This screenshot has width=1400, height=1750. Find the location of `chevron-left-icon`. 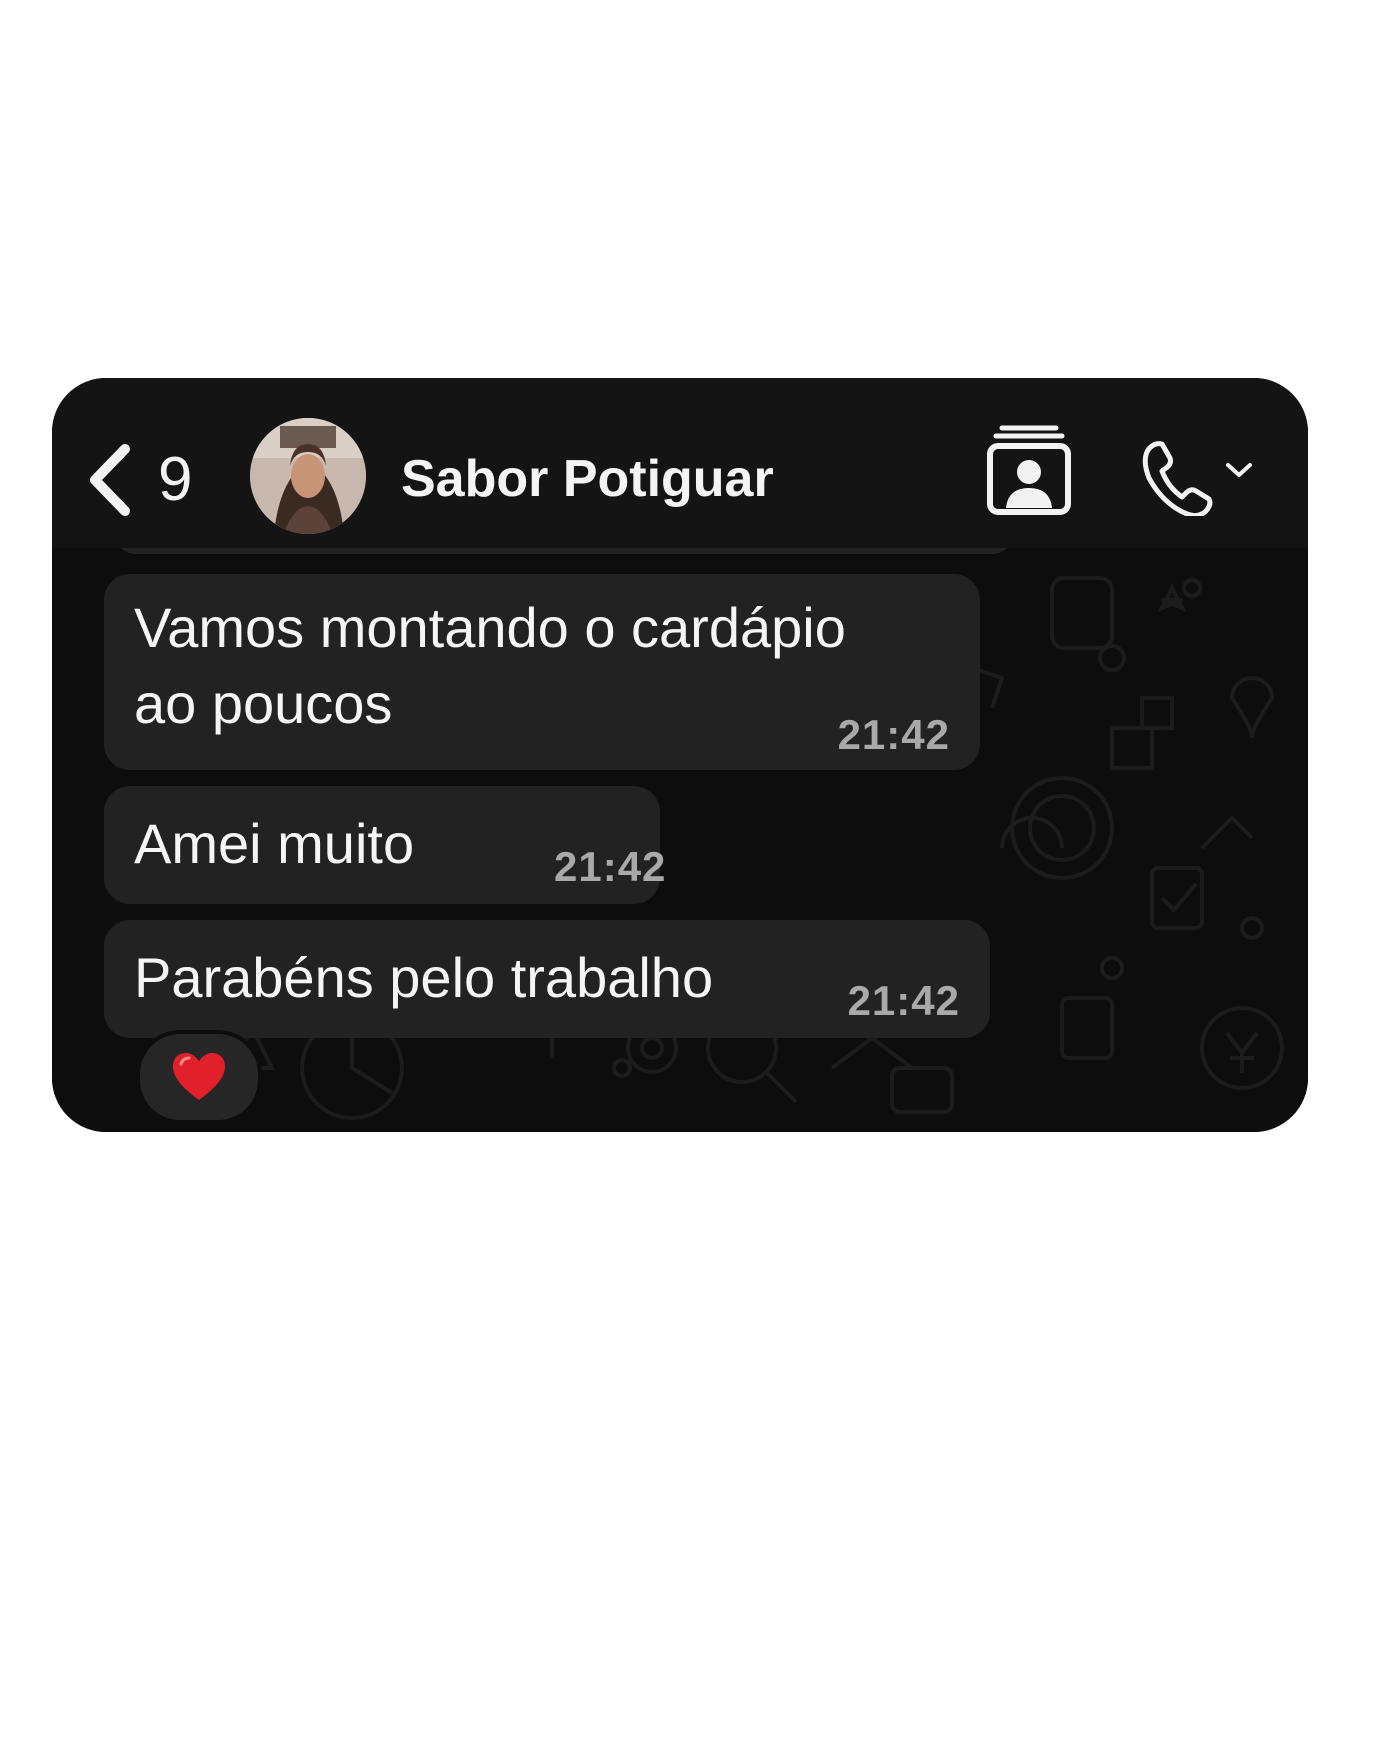

chevron-left-icon is located at coordinates (110, 480).